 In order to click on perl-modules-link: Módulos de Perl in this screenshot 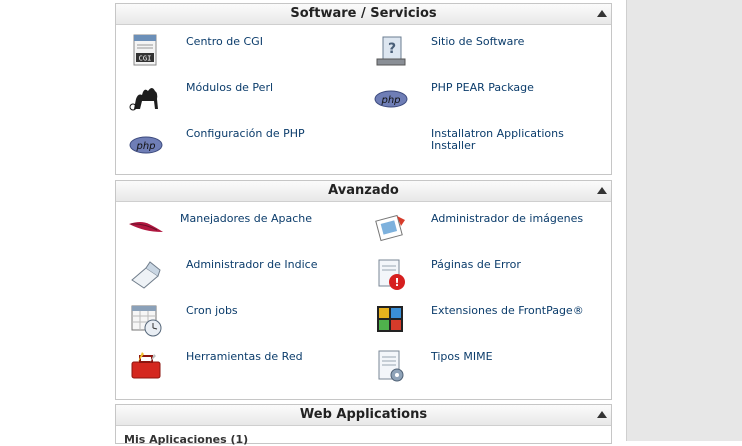, I will do `click(243, 99)`.